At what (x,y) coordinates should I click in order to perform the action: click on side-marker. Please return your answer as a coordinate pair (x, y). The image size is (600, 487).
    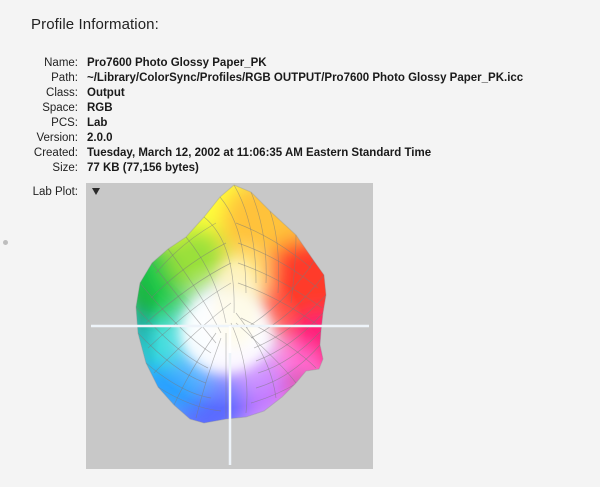
    Looking at the image, I should click on (5, 242).